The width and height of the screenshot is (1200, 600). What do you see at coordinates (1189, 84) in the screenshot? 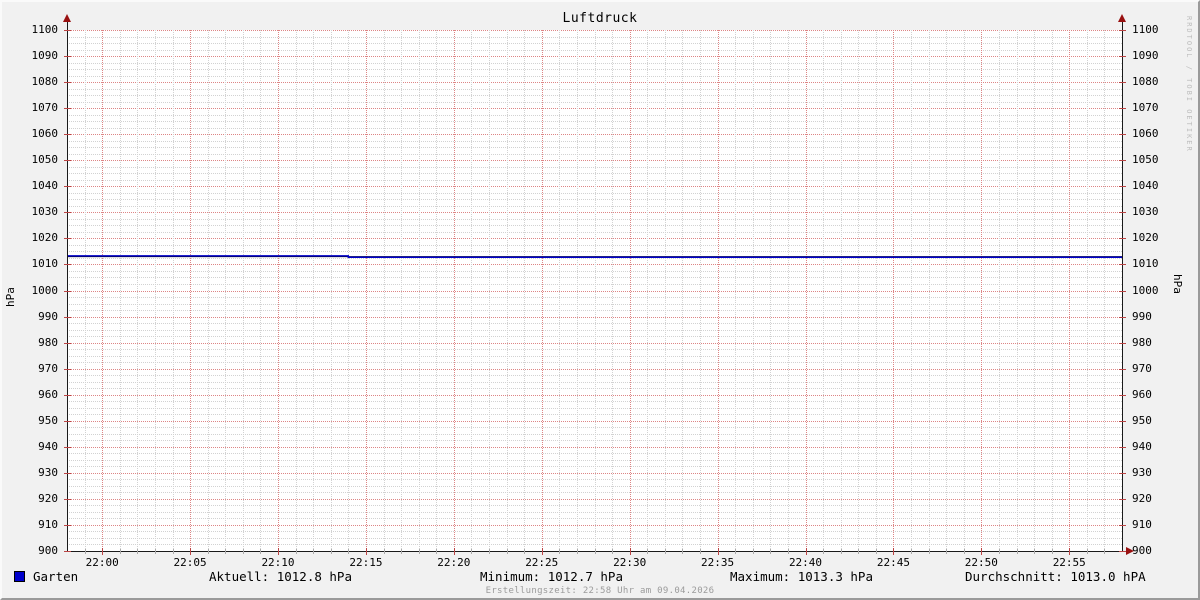
I see `rrdtool-watermark: RRDTOOL / TOBI OETIKER` at bounding box center [1189, 84].